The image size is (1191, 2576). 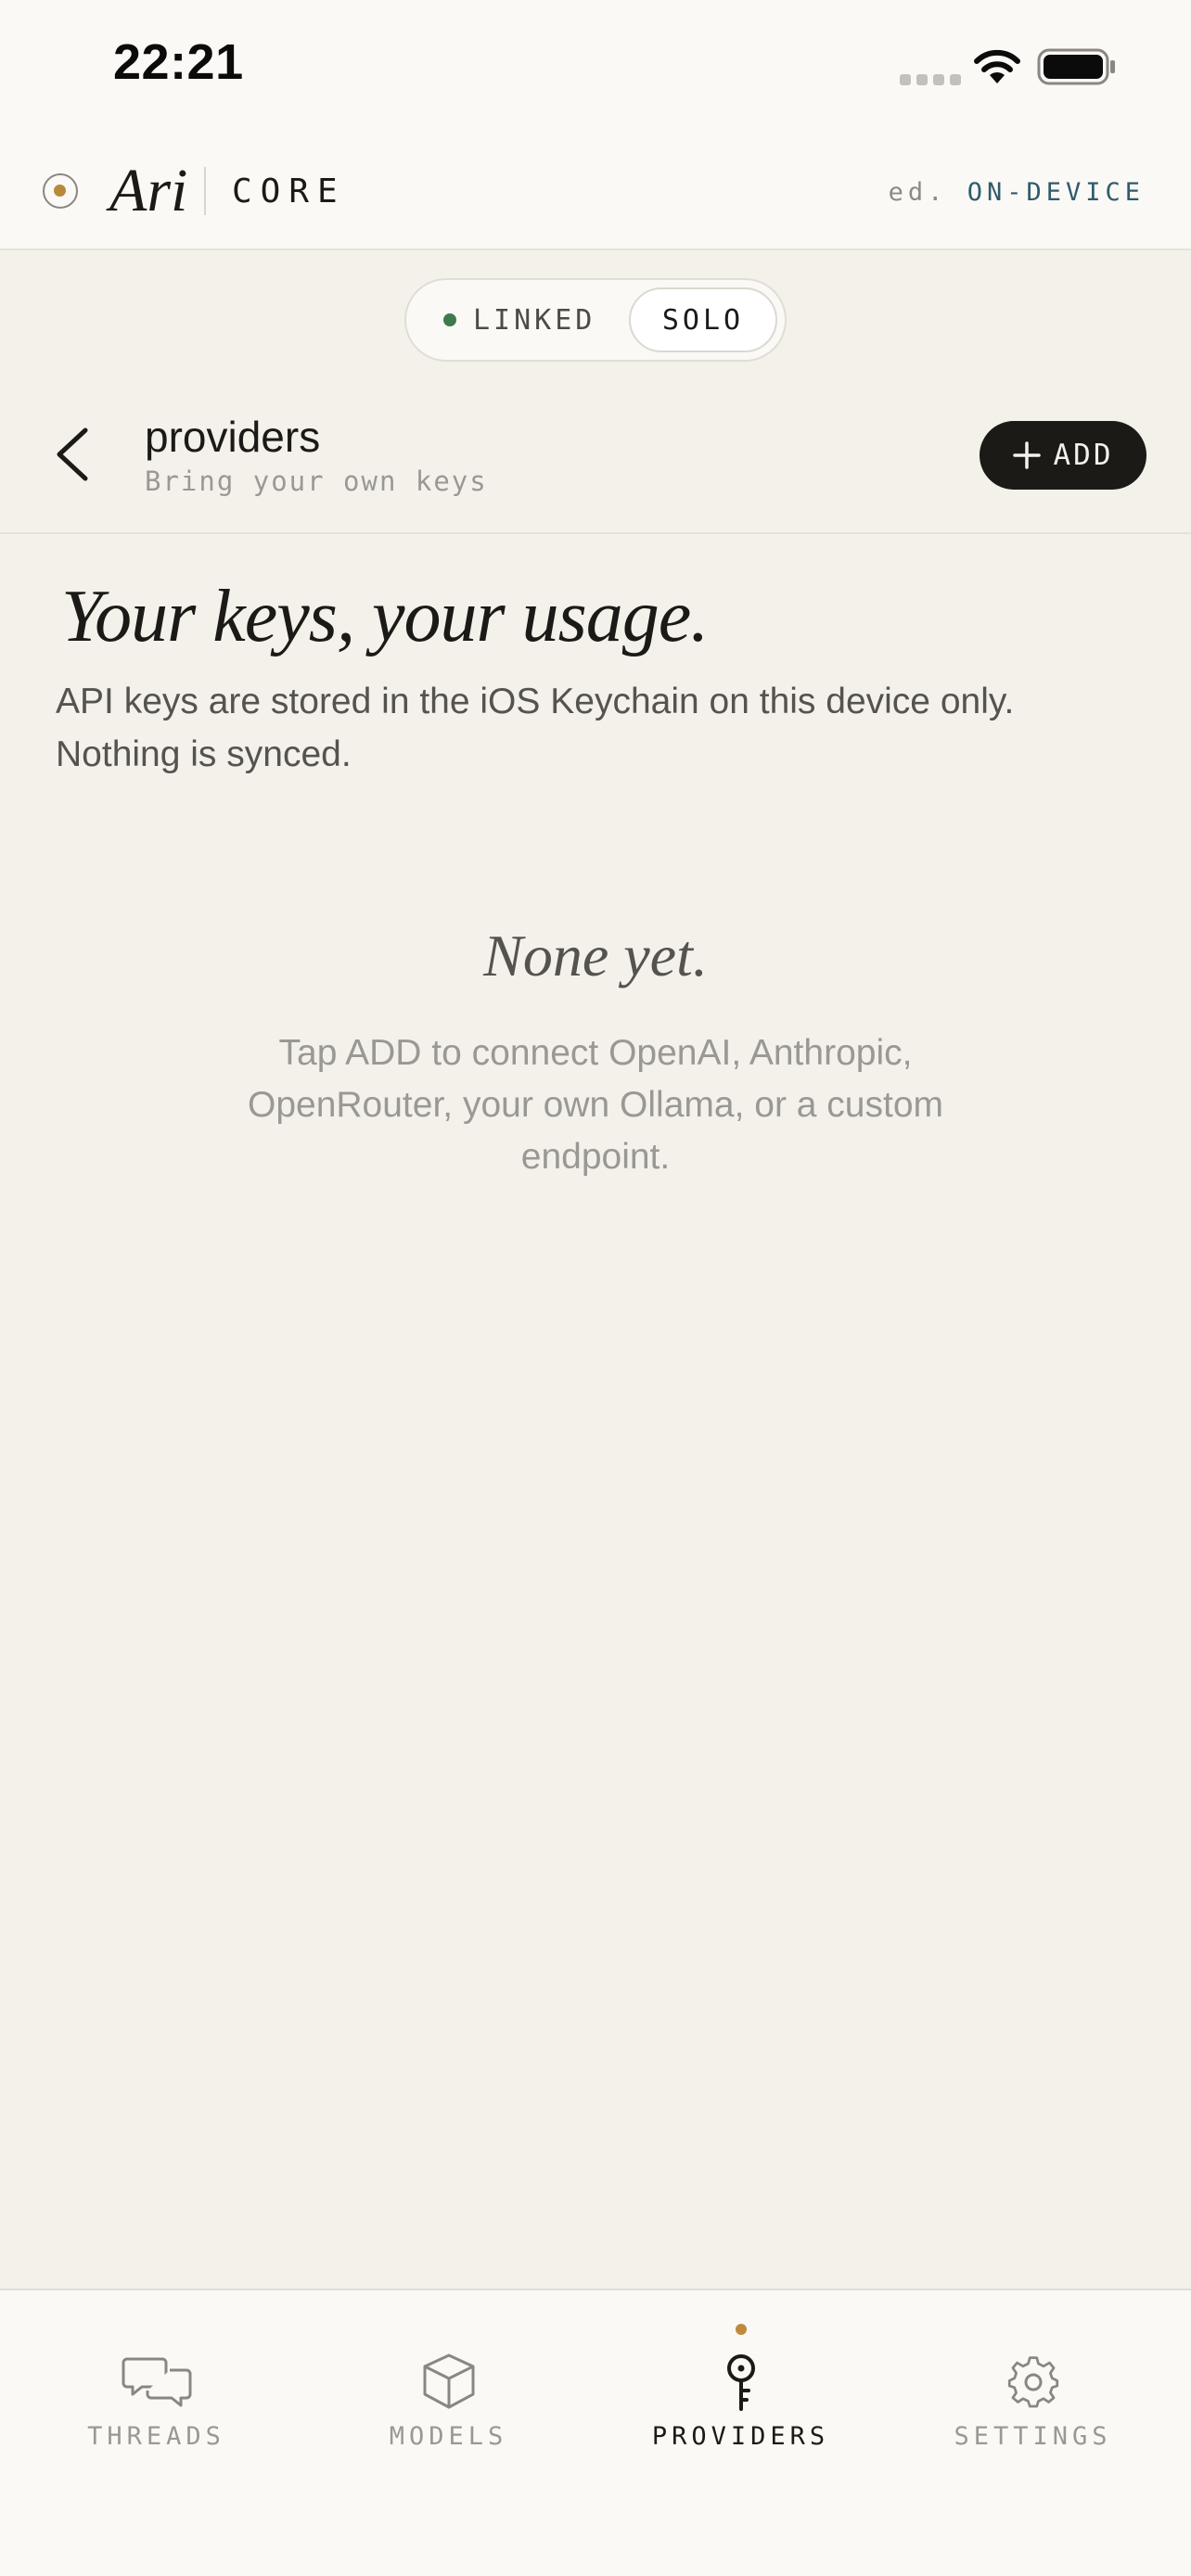 I want to click on mode-linked-option: LINKED, so click(x=519, y=320).